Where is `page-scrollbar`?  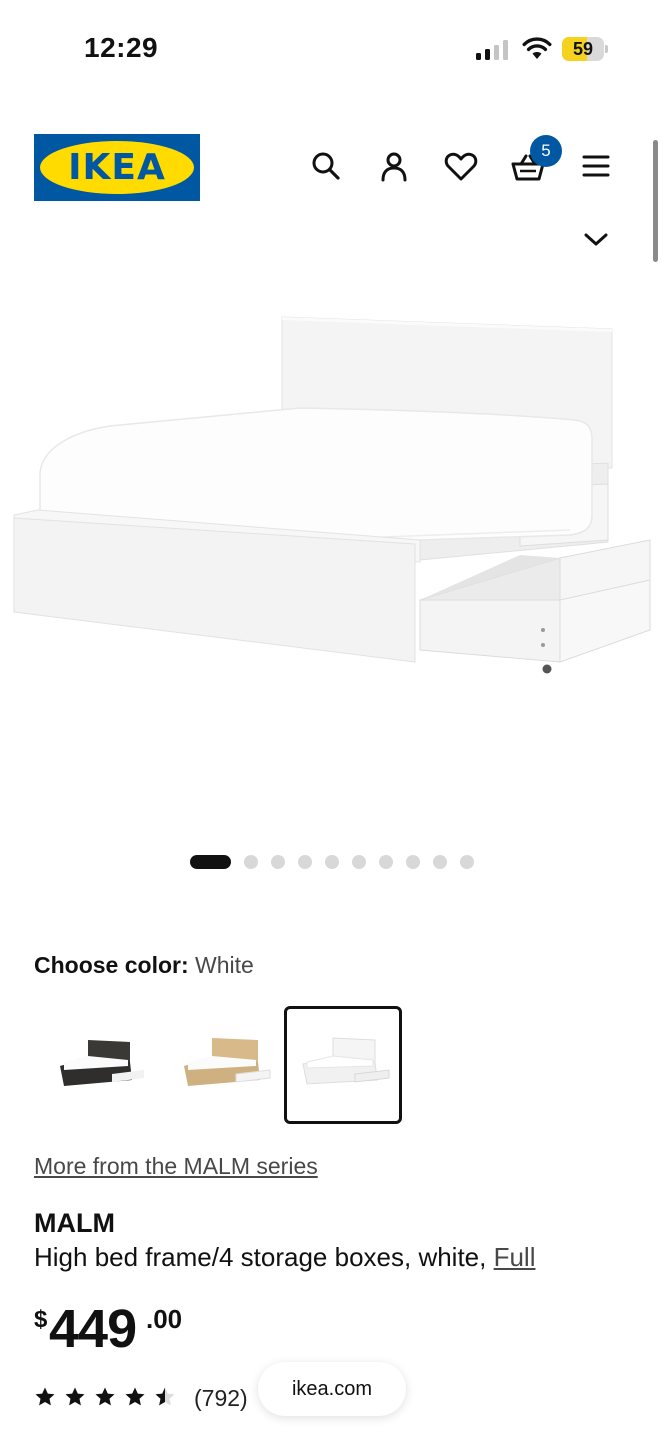 page-scrollbar is located at coordinates (655, 201).